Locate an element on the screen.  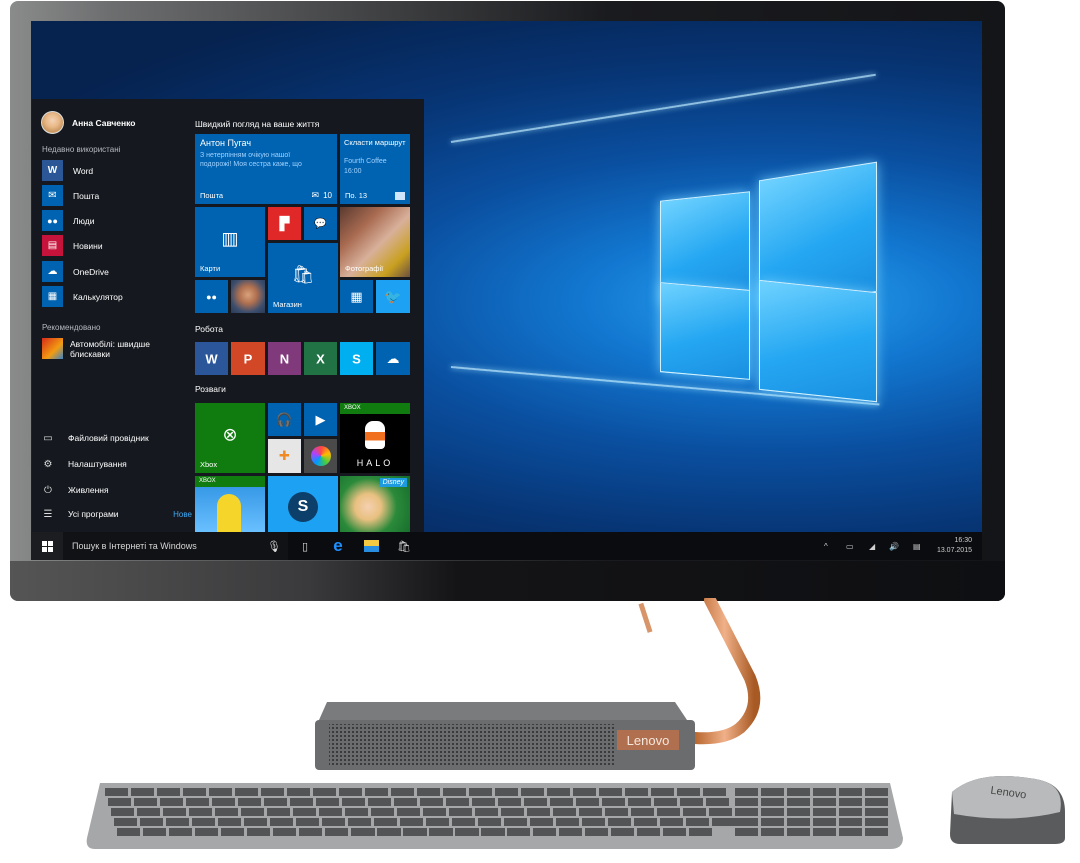
mail-count: 10 is located at coordinates (327, 195).